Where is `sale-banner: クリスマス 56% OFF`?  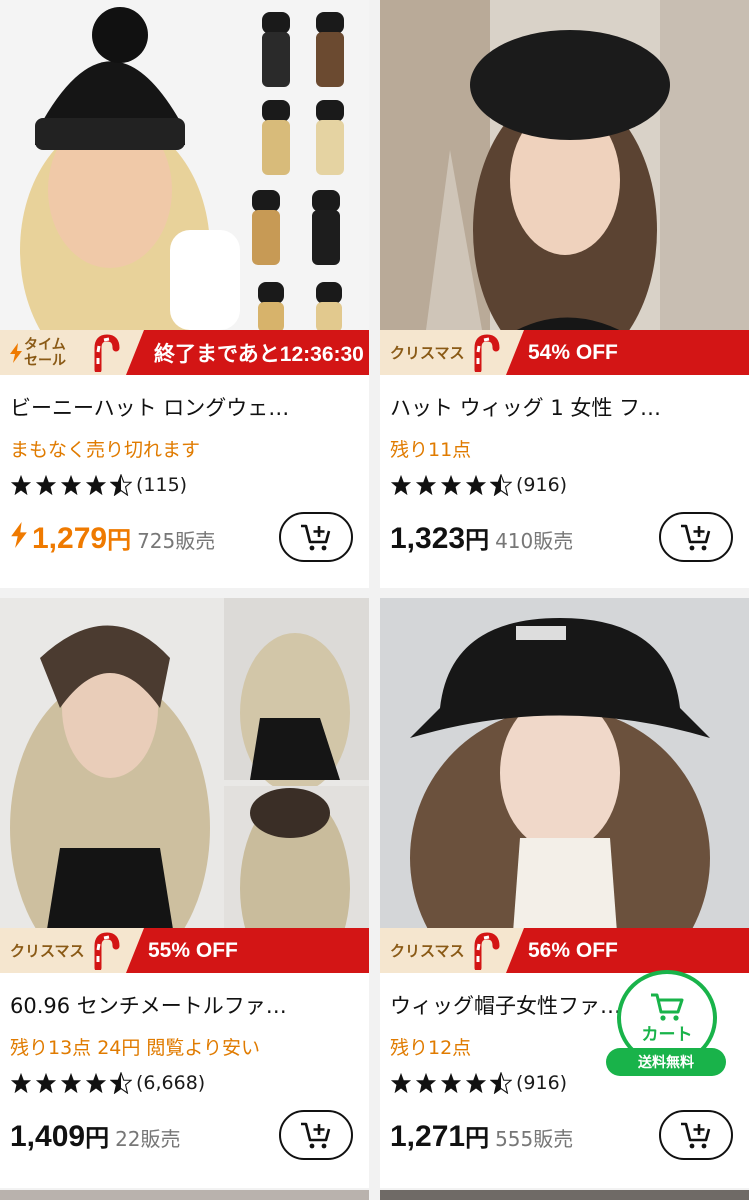
sale-banner: クリスマス 56% OFF is located at coordinates (564, 950).